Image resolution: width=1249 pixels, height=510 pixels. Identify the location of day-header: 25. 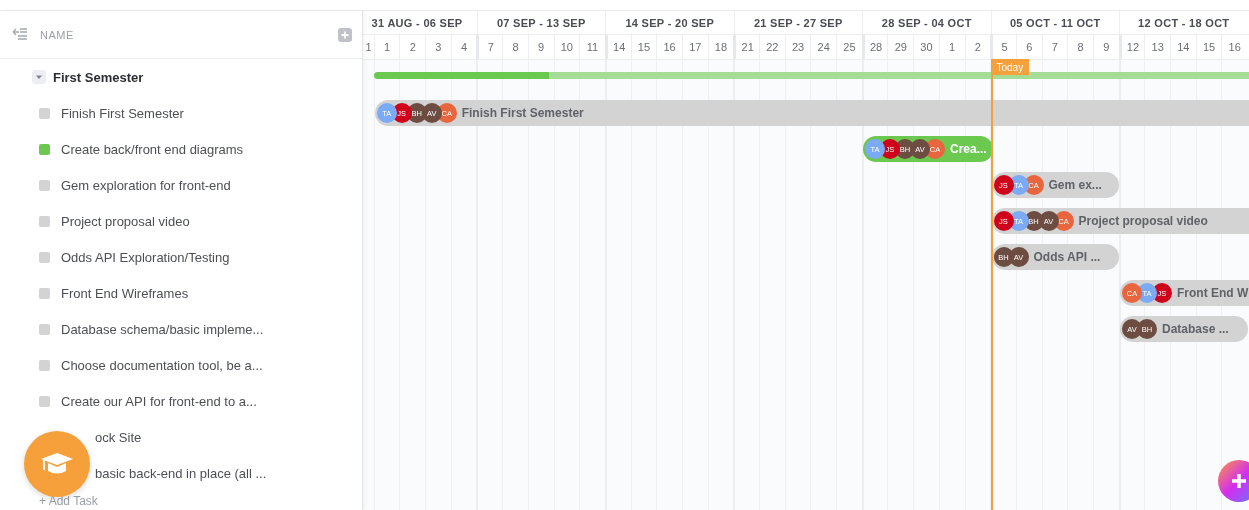
(849, 47).